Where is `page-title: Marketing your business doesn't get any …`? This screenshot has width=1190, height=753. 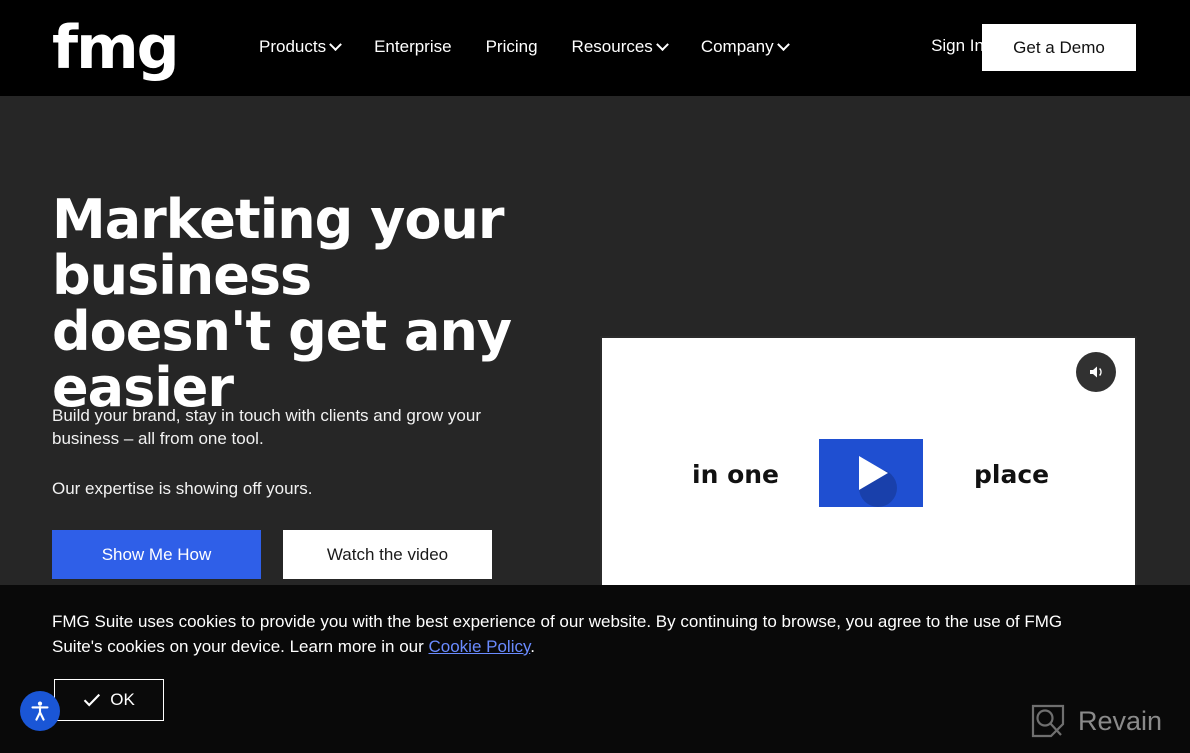 page-title: Marketing your business doesn't get any … is located at coordinates (282, 303).